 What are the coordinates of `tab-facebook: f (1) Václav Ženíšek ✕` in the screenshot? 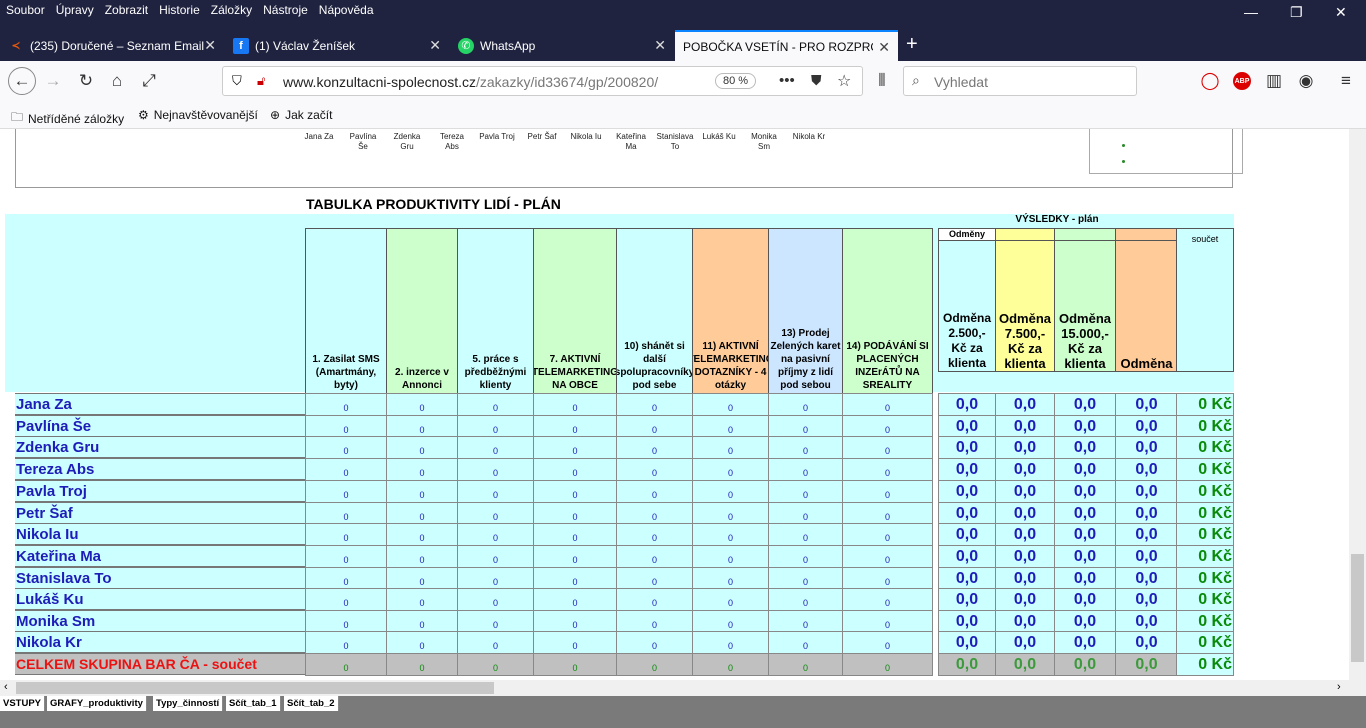 It's located at (337, 45).